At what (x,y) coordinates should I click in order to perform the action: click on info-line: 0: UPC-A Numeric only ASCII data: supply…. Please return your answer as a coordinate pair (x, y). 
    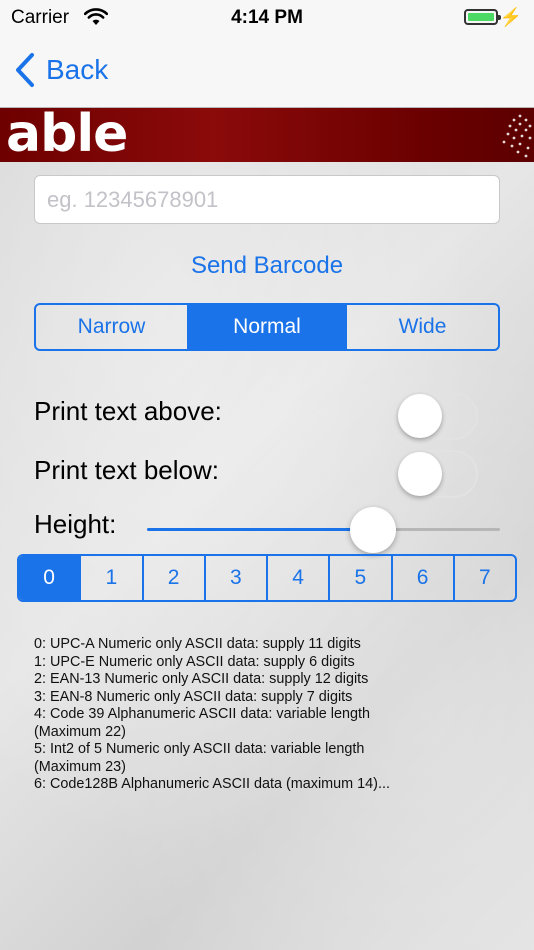
    Looking at the image, I should click on (197, 644).